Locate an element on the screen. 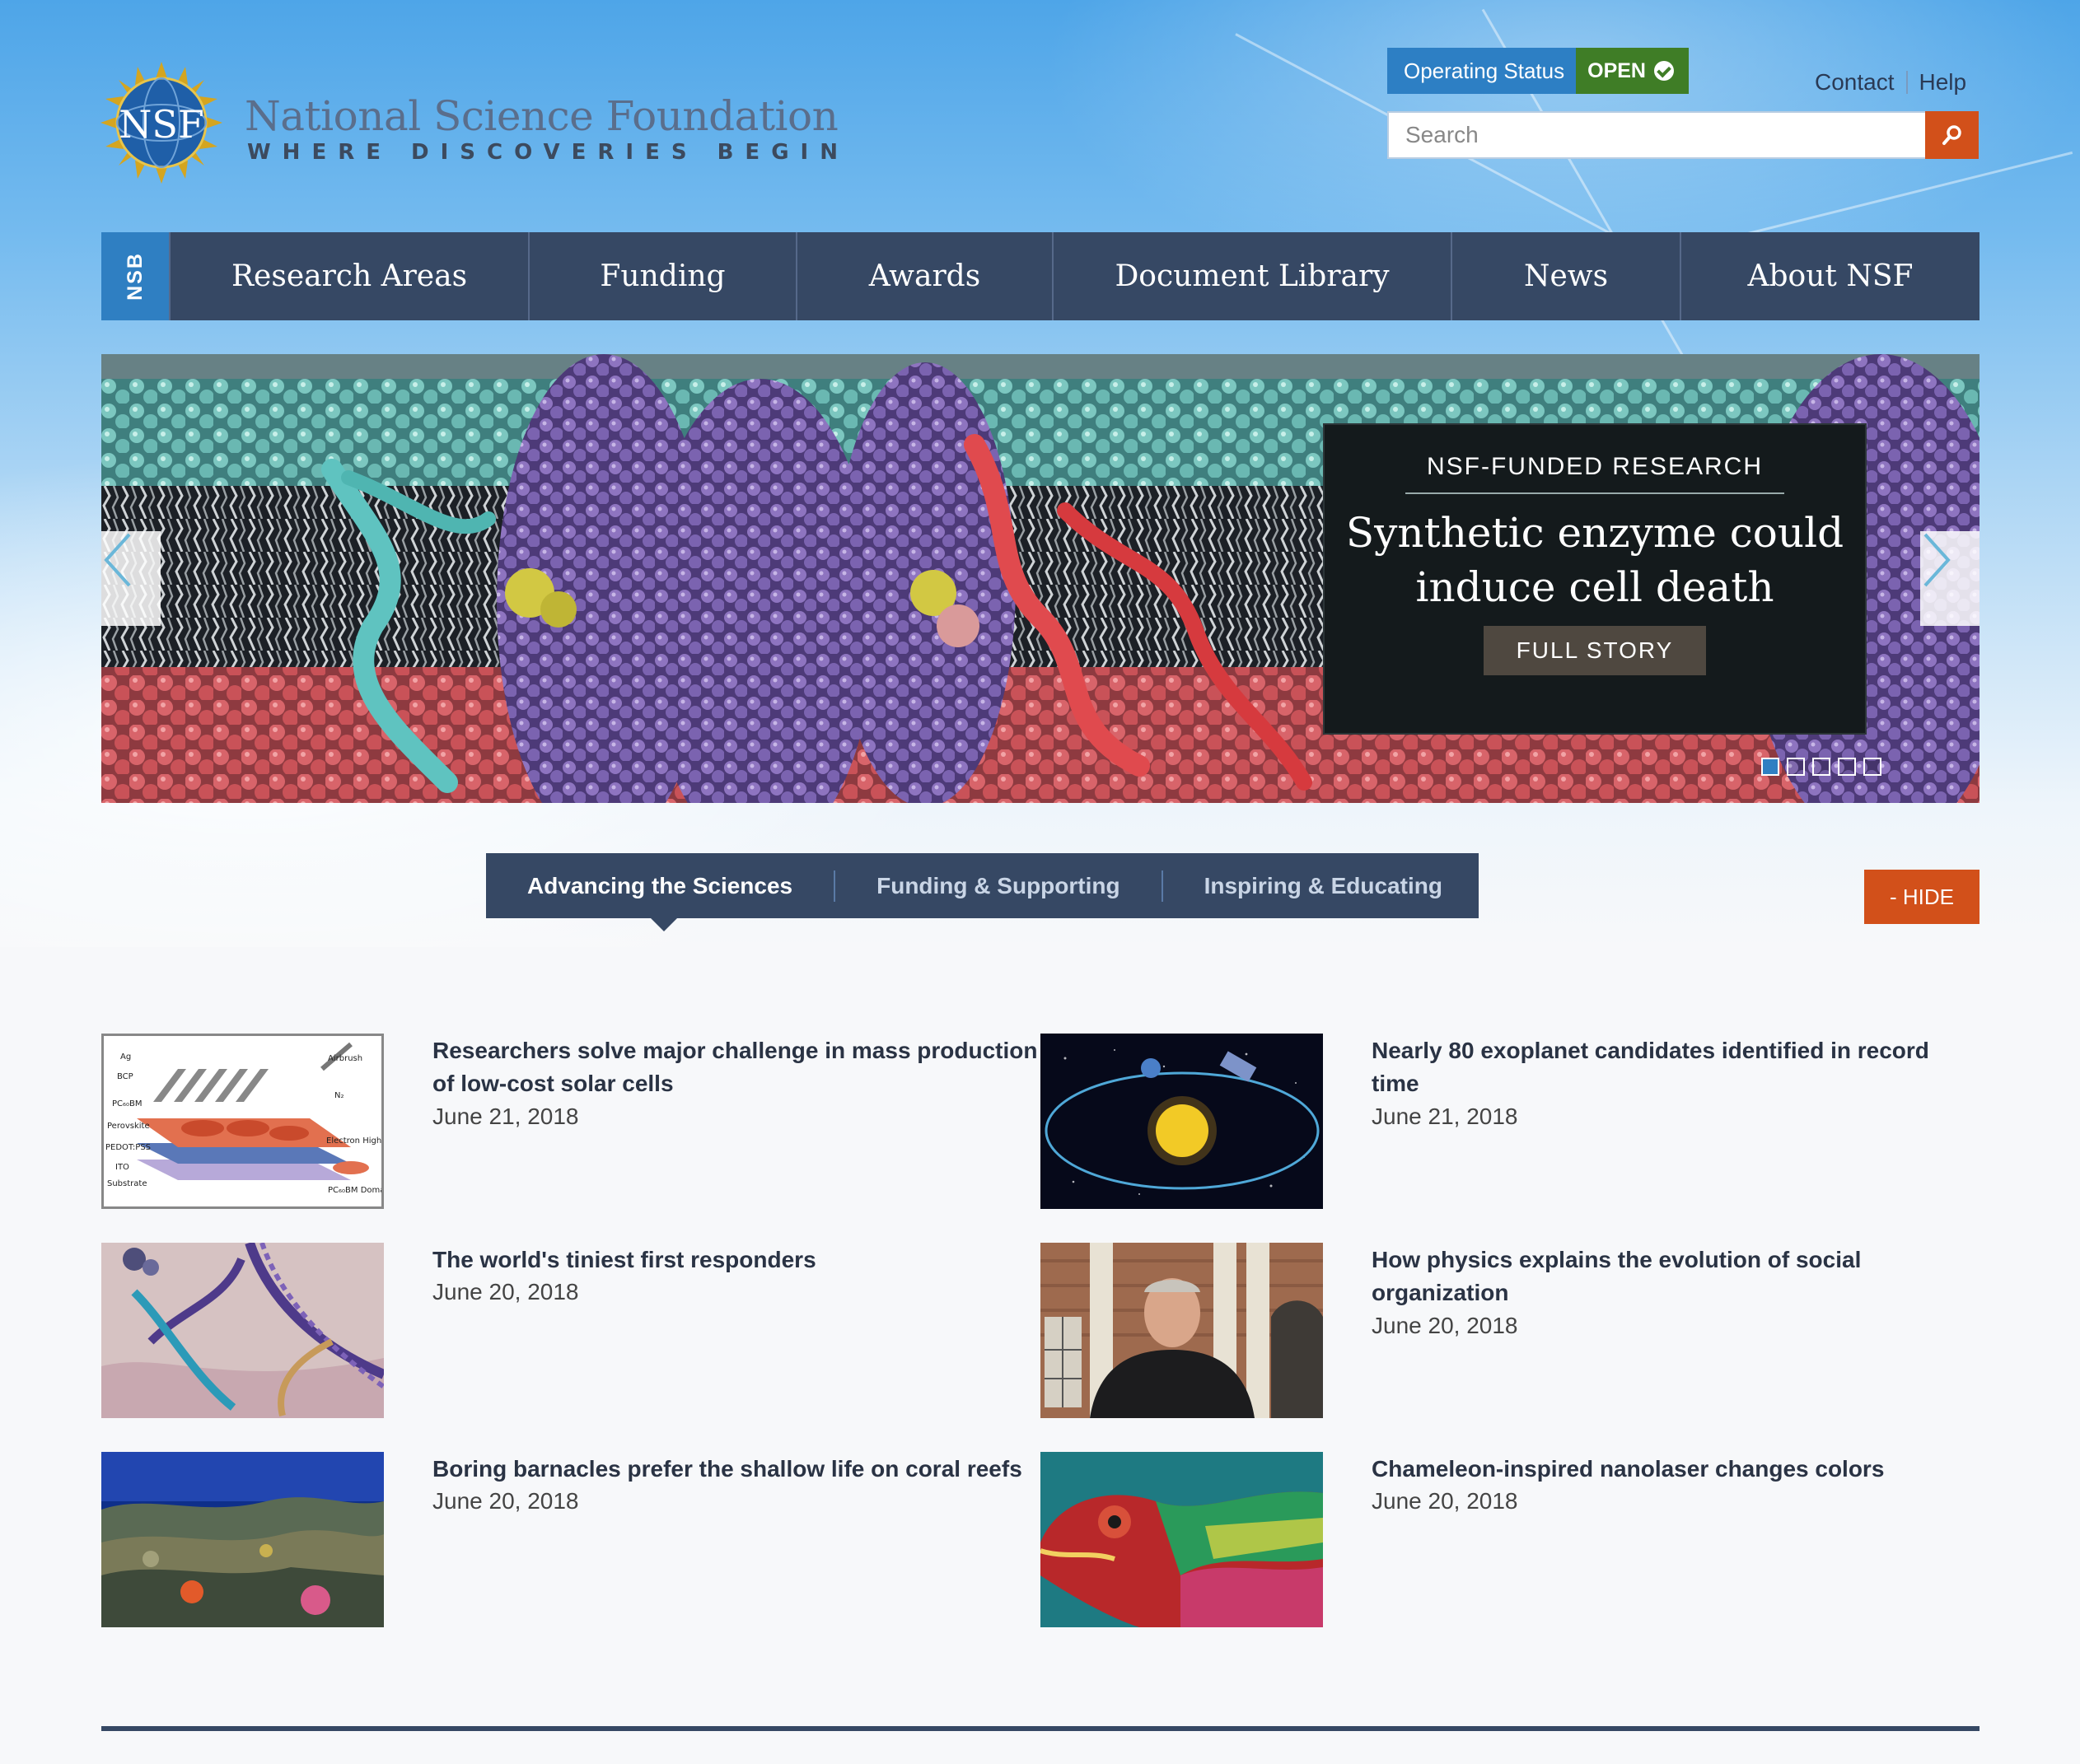 This screenshot has height=1764, width=2080. carousel-prev-button is located at coordinates (131, 578).